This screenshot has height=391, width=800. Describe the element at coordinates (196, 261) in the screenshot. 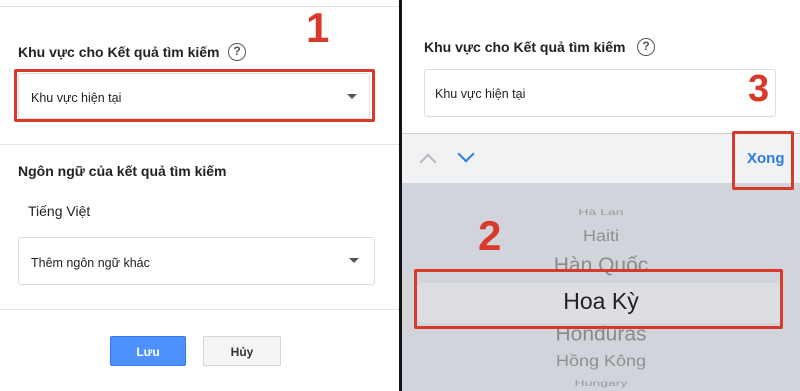

I see `add-language-select: Thêm ngôn ngữ khác` at that location.